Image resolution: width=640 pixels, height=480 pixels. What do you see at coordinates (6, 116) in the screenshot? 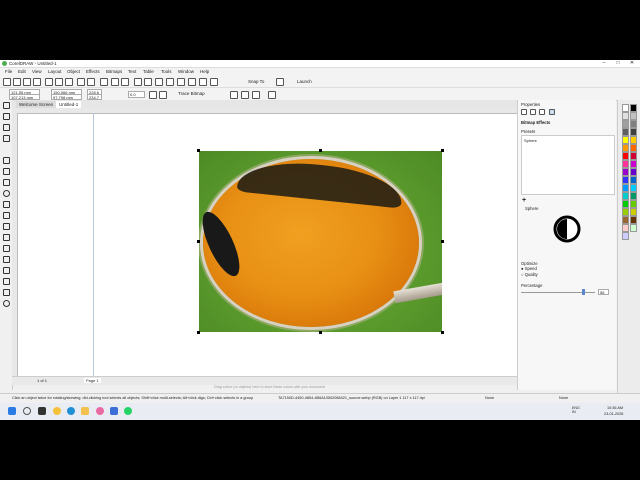
I see `shape-tool-icon` at bounding box center [6, 116].